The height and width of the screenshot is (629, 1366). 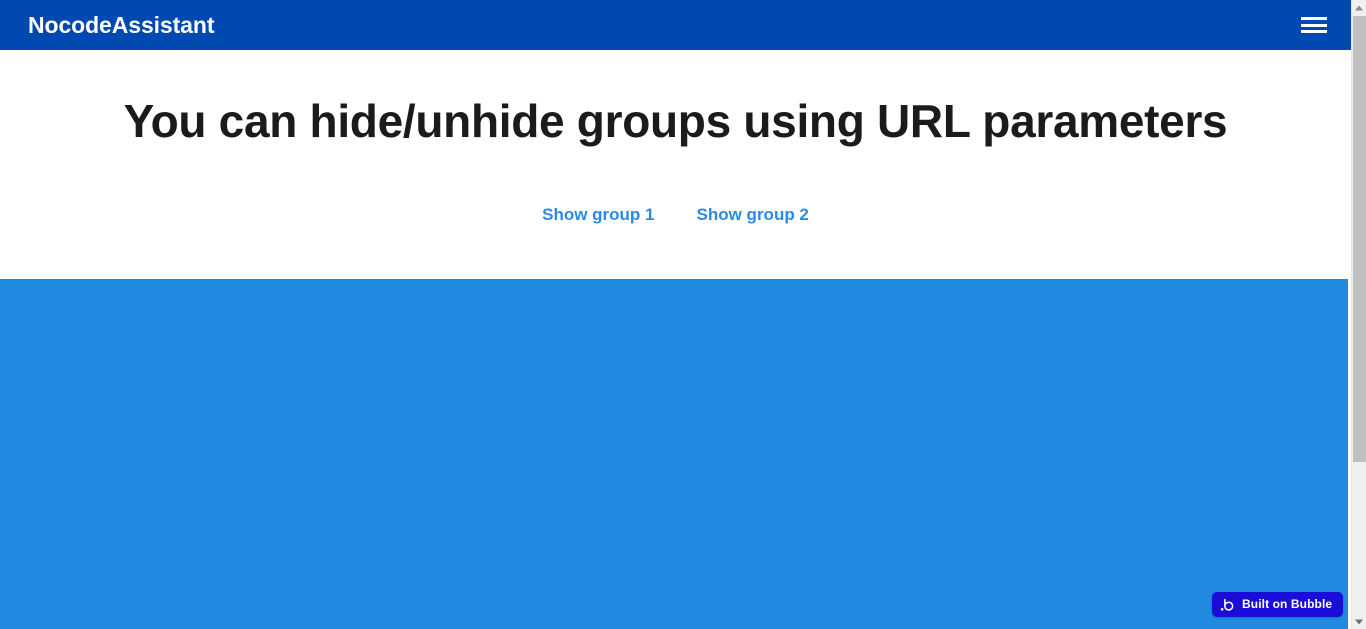 I want to click on scrollbar-thumb, so click(x=1359, y=239).